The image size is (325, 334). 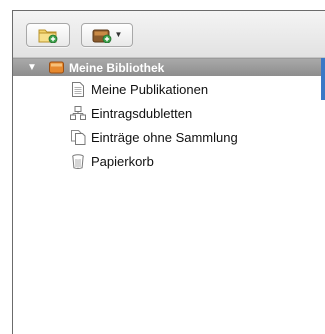 I want to click on chevron-down-icon: ▼, so click(x=118, y=34).